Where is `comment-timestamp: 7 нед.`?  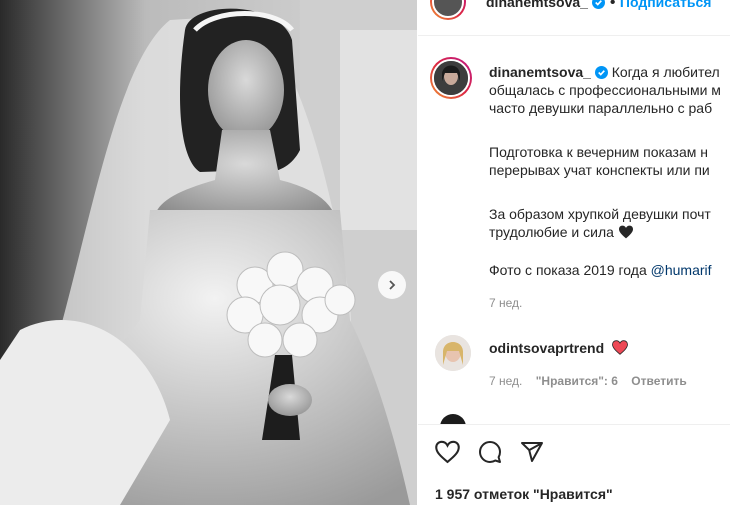 comment-timestamp: 7 нед. is located at coordinates (505, 381).